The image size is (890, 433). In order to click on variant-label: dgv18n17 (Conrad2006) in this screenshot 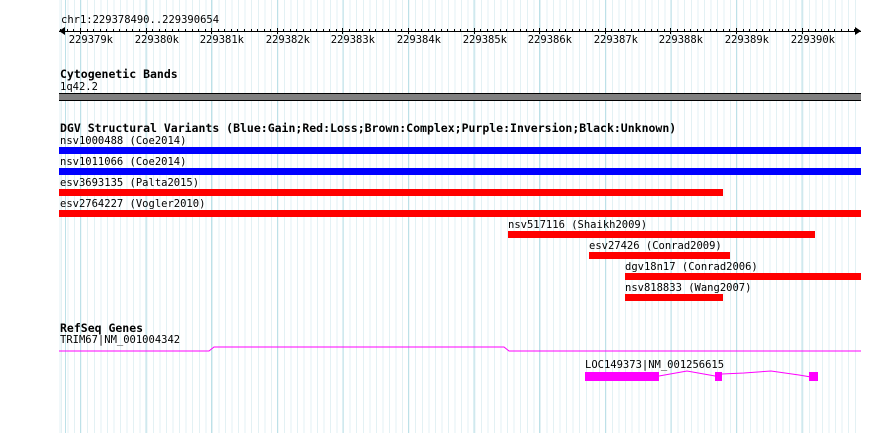, I will do `click(691, 267)`.